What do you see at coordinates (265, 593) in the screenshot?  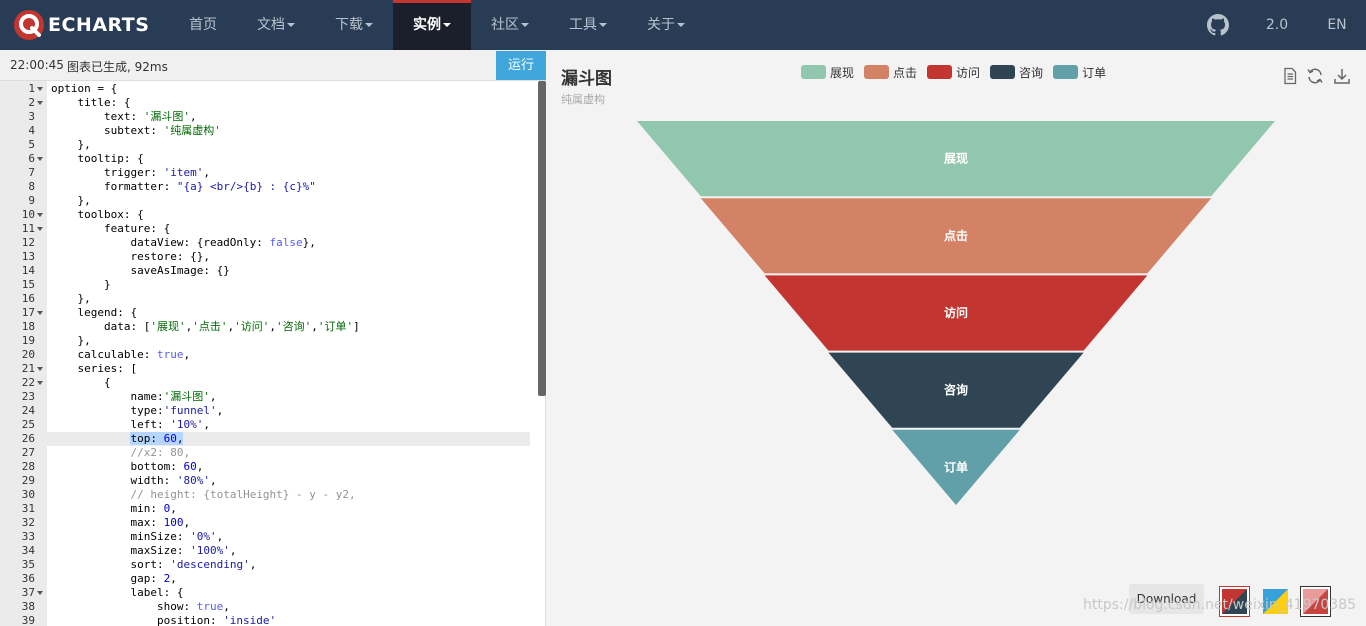 I see `code-line: 37 label: {` at bounding box center [265, 593].